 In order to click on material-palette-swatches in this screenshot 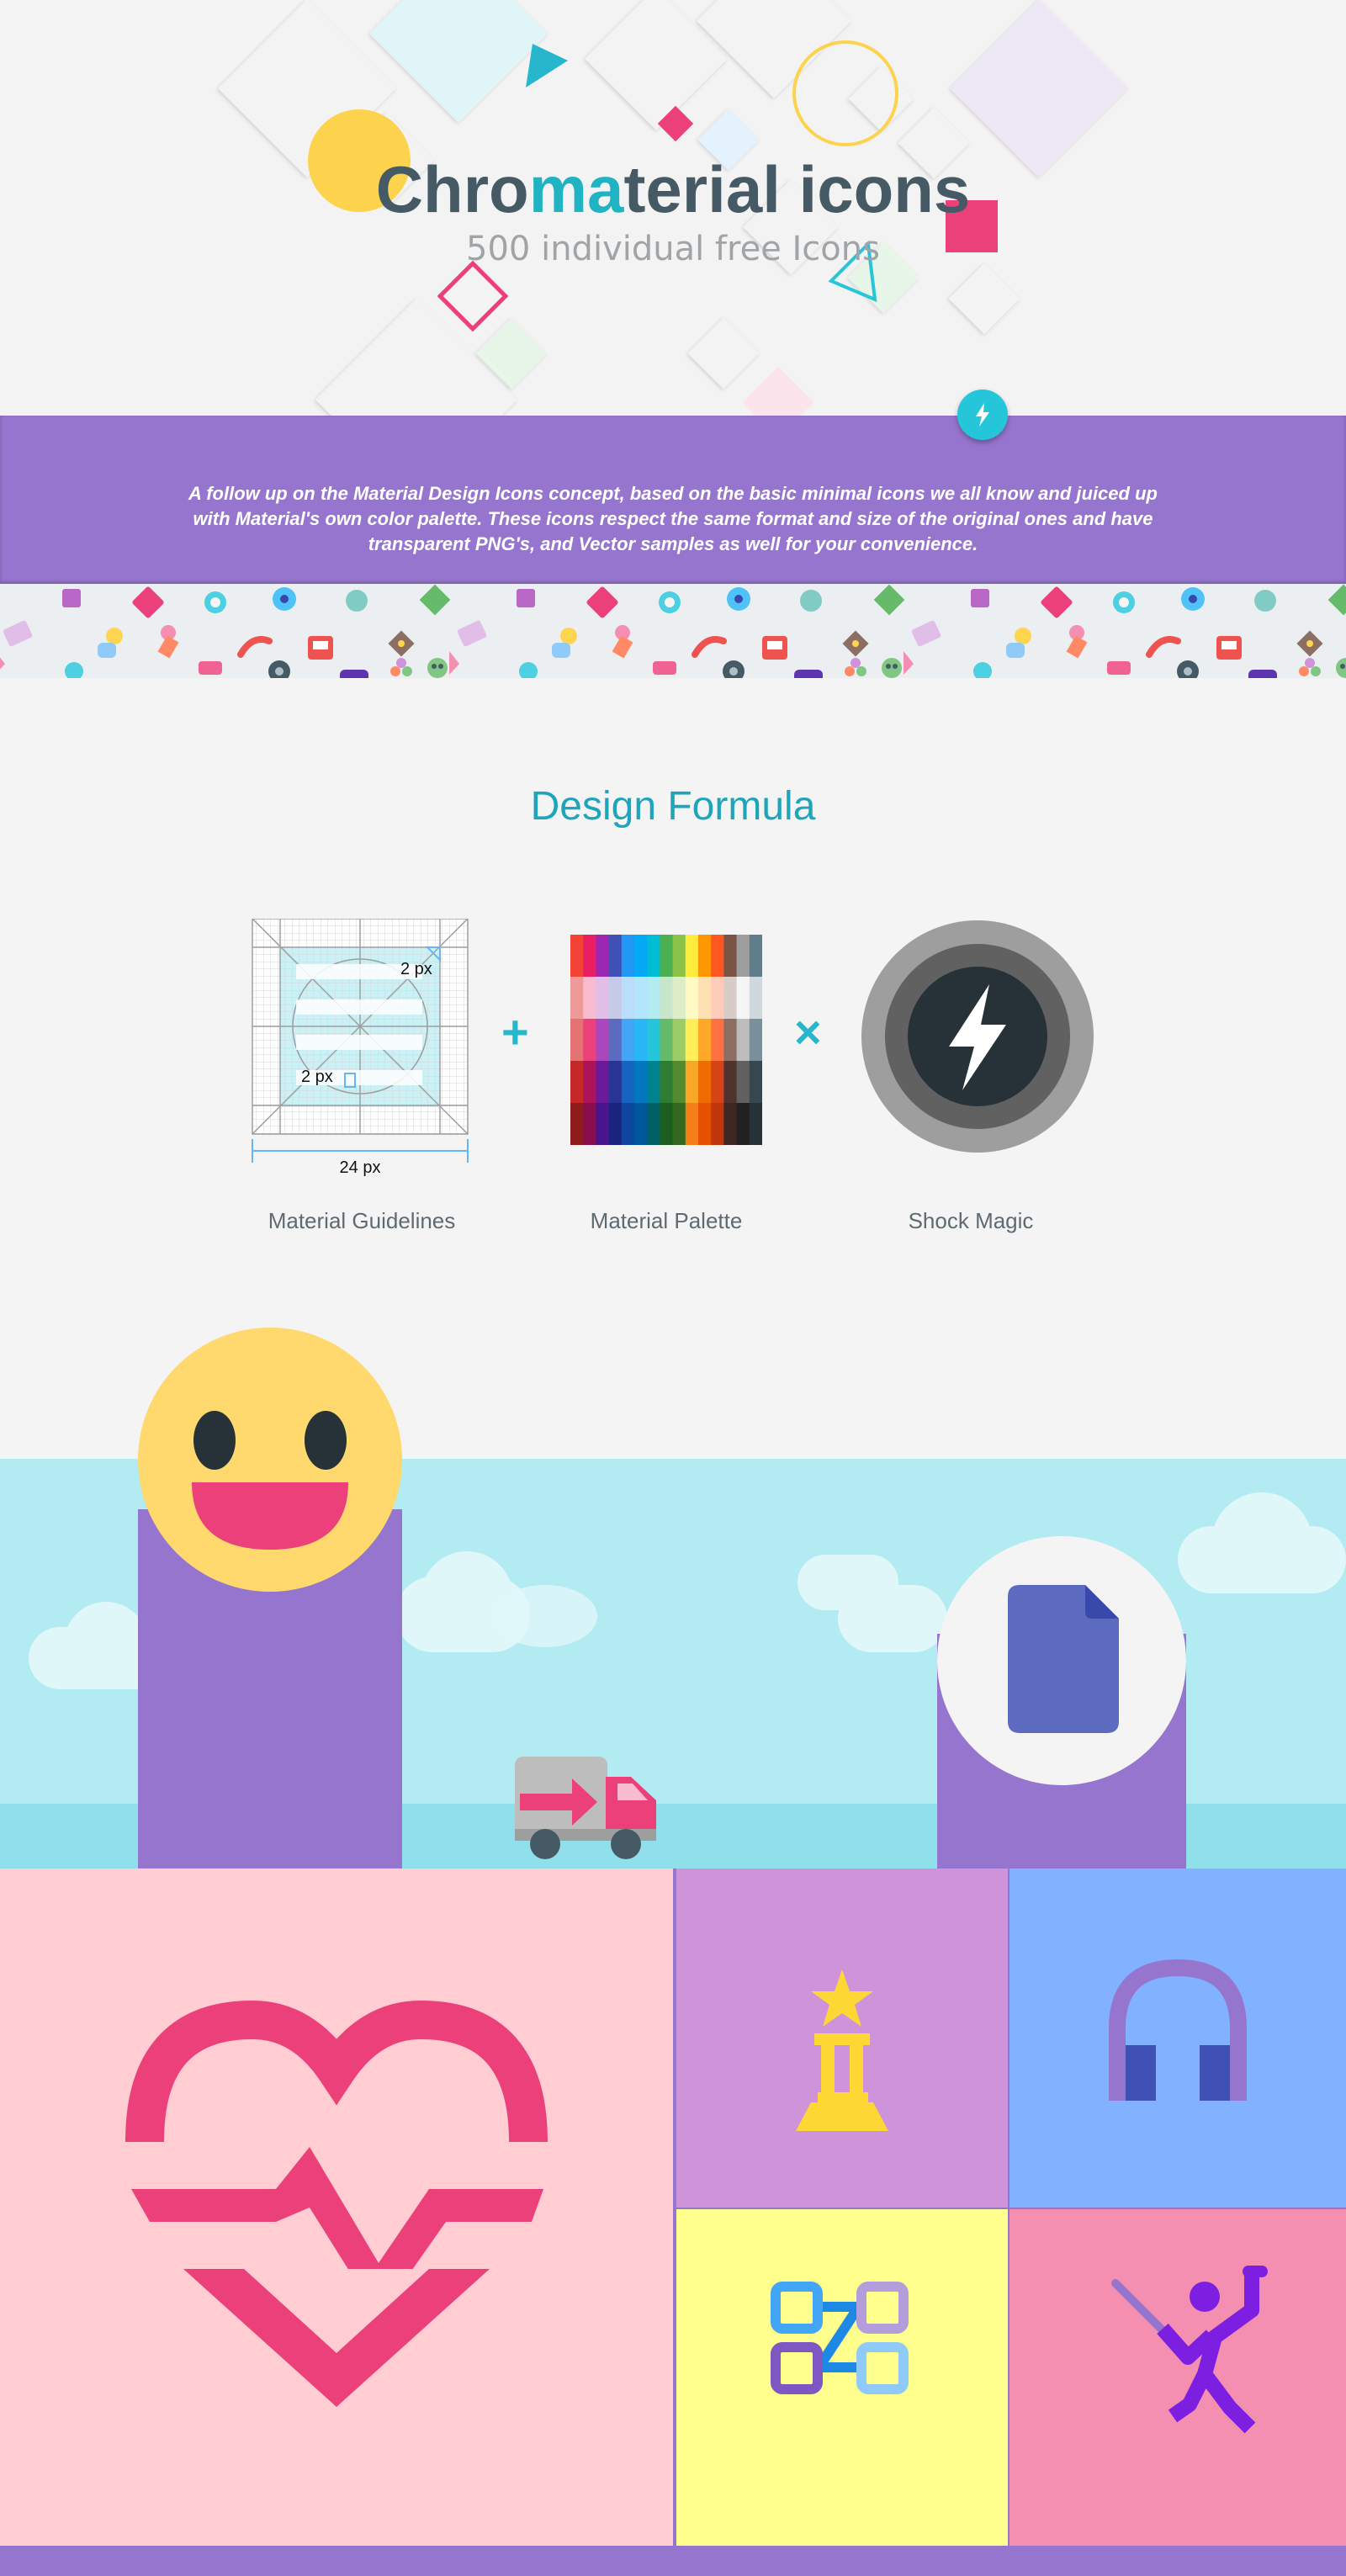, I will do `click(666, 1040)`.